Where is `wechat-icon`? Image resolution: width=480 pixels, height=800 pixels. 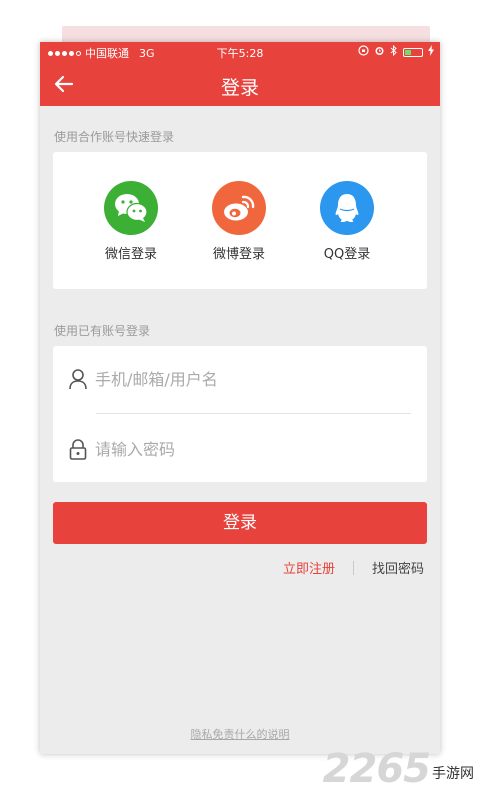
wechat-icon is located at coordinates (131, 208).